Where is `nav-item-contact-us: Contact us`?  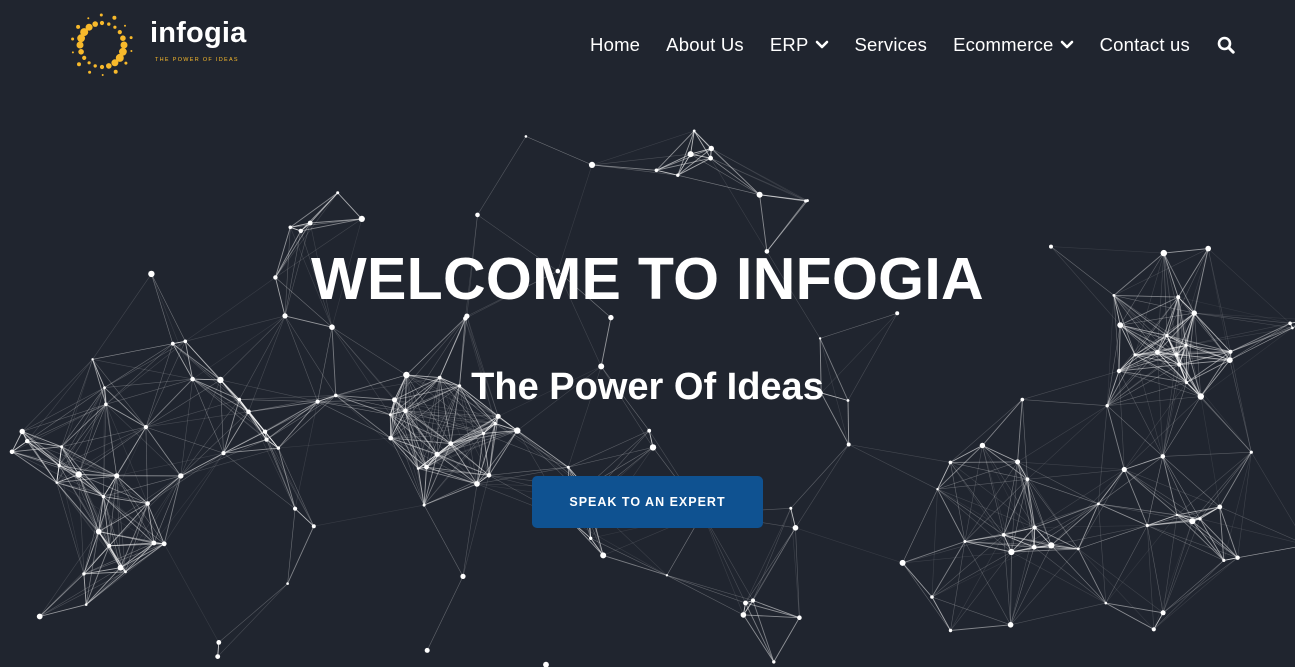 nav-item-contact-us: Contact us is located at coordinates (1145, 45).